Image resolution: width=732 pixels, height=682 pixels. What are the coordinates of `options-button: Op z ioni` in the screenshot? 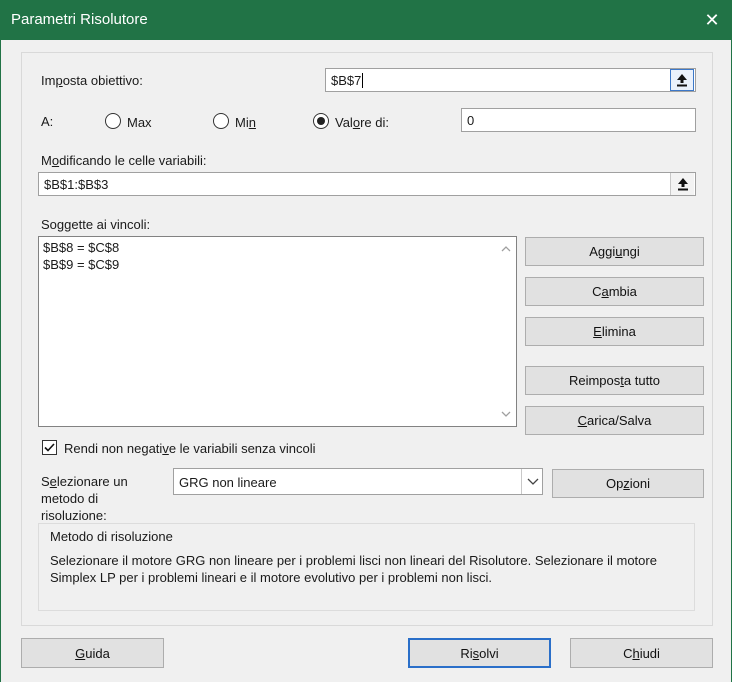 It's located at (628, 483).